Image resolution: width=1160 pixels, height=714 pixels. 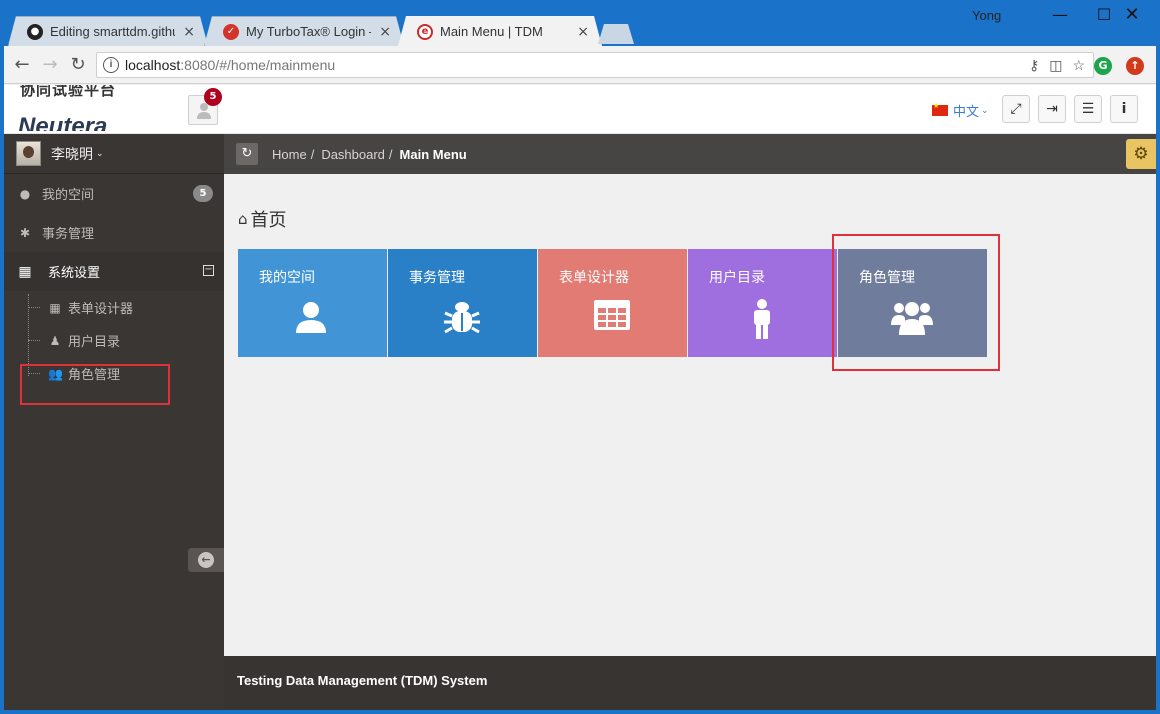 I want to click on url-path: :8080/#/home/mainmenu, so click(x=258, y=65).